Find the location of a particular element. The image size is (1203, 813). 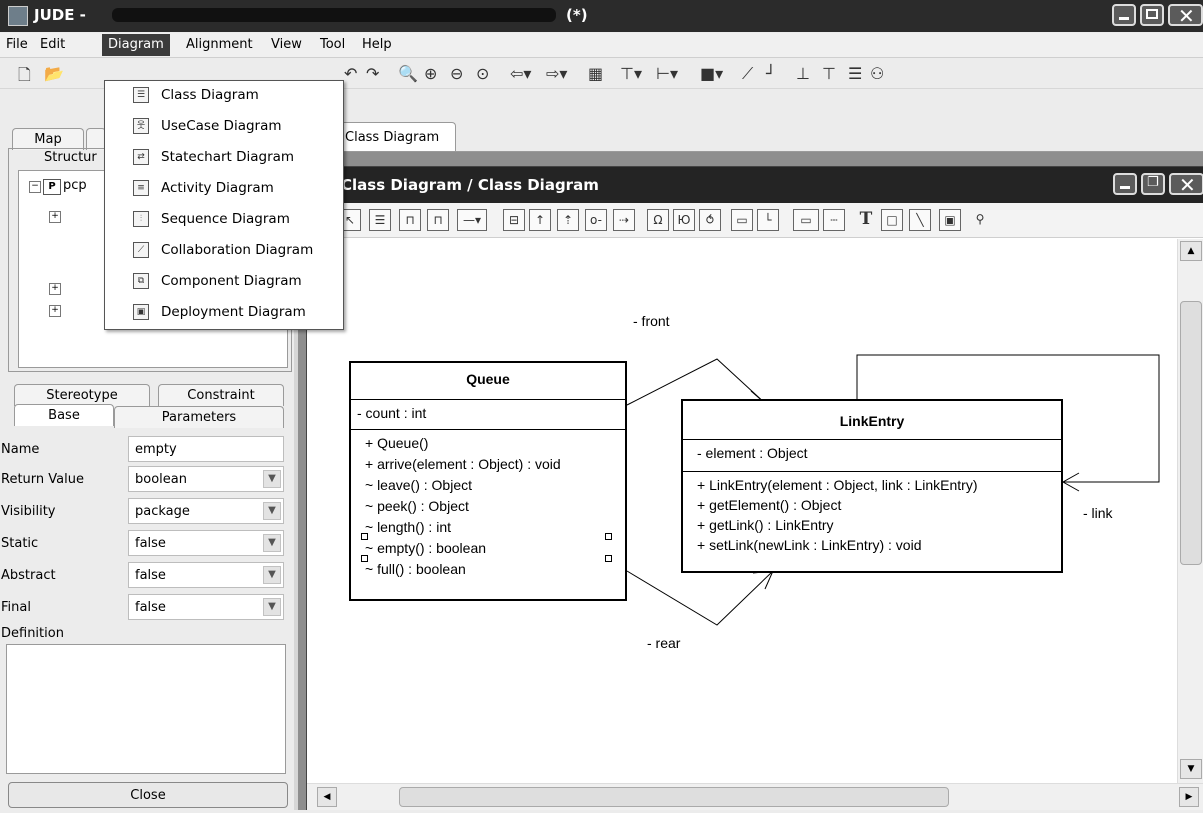

tab-hidden is located at coordinates (96, 139).